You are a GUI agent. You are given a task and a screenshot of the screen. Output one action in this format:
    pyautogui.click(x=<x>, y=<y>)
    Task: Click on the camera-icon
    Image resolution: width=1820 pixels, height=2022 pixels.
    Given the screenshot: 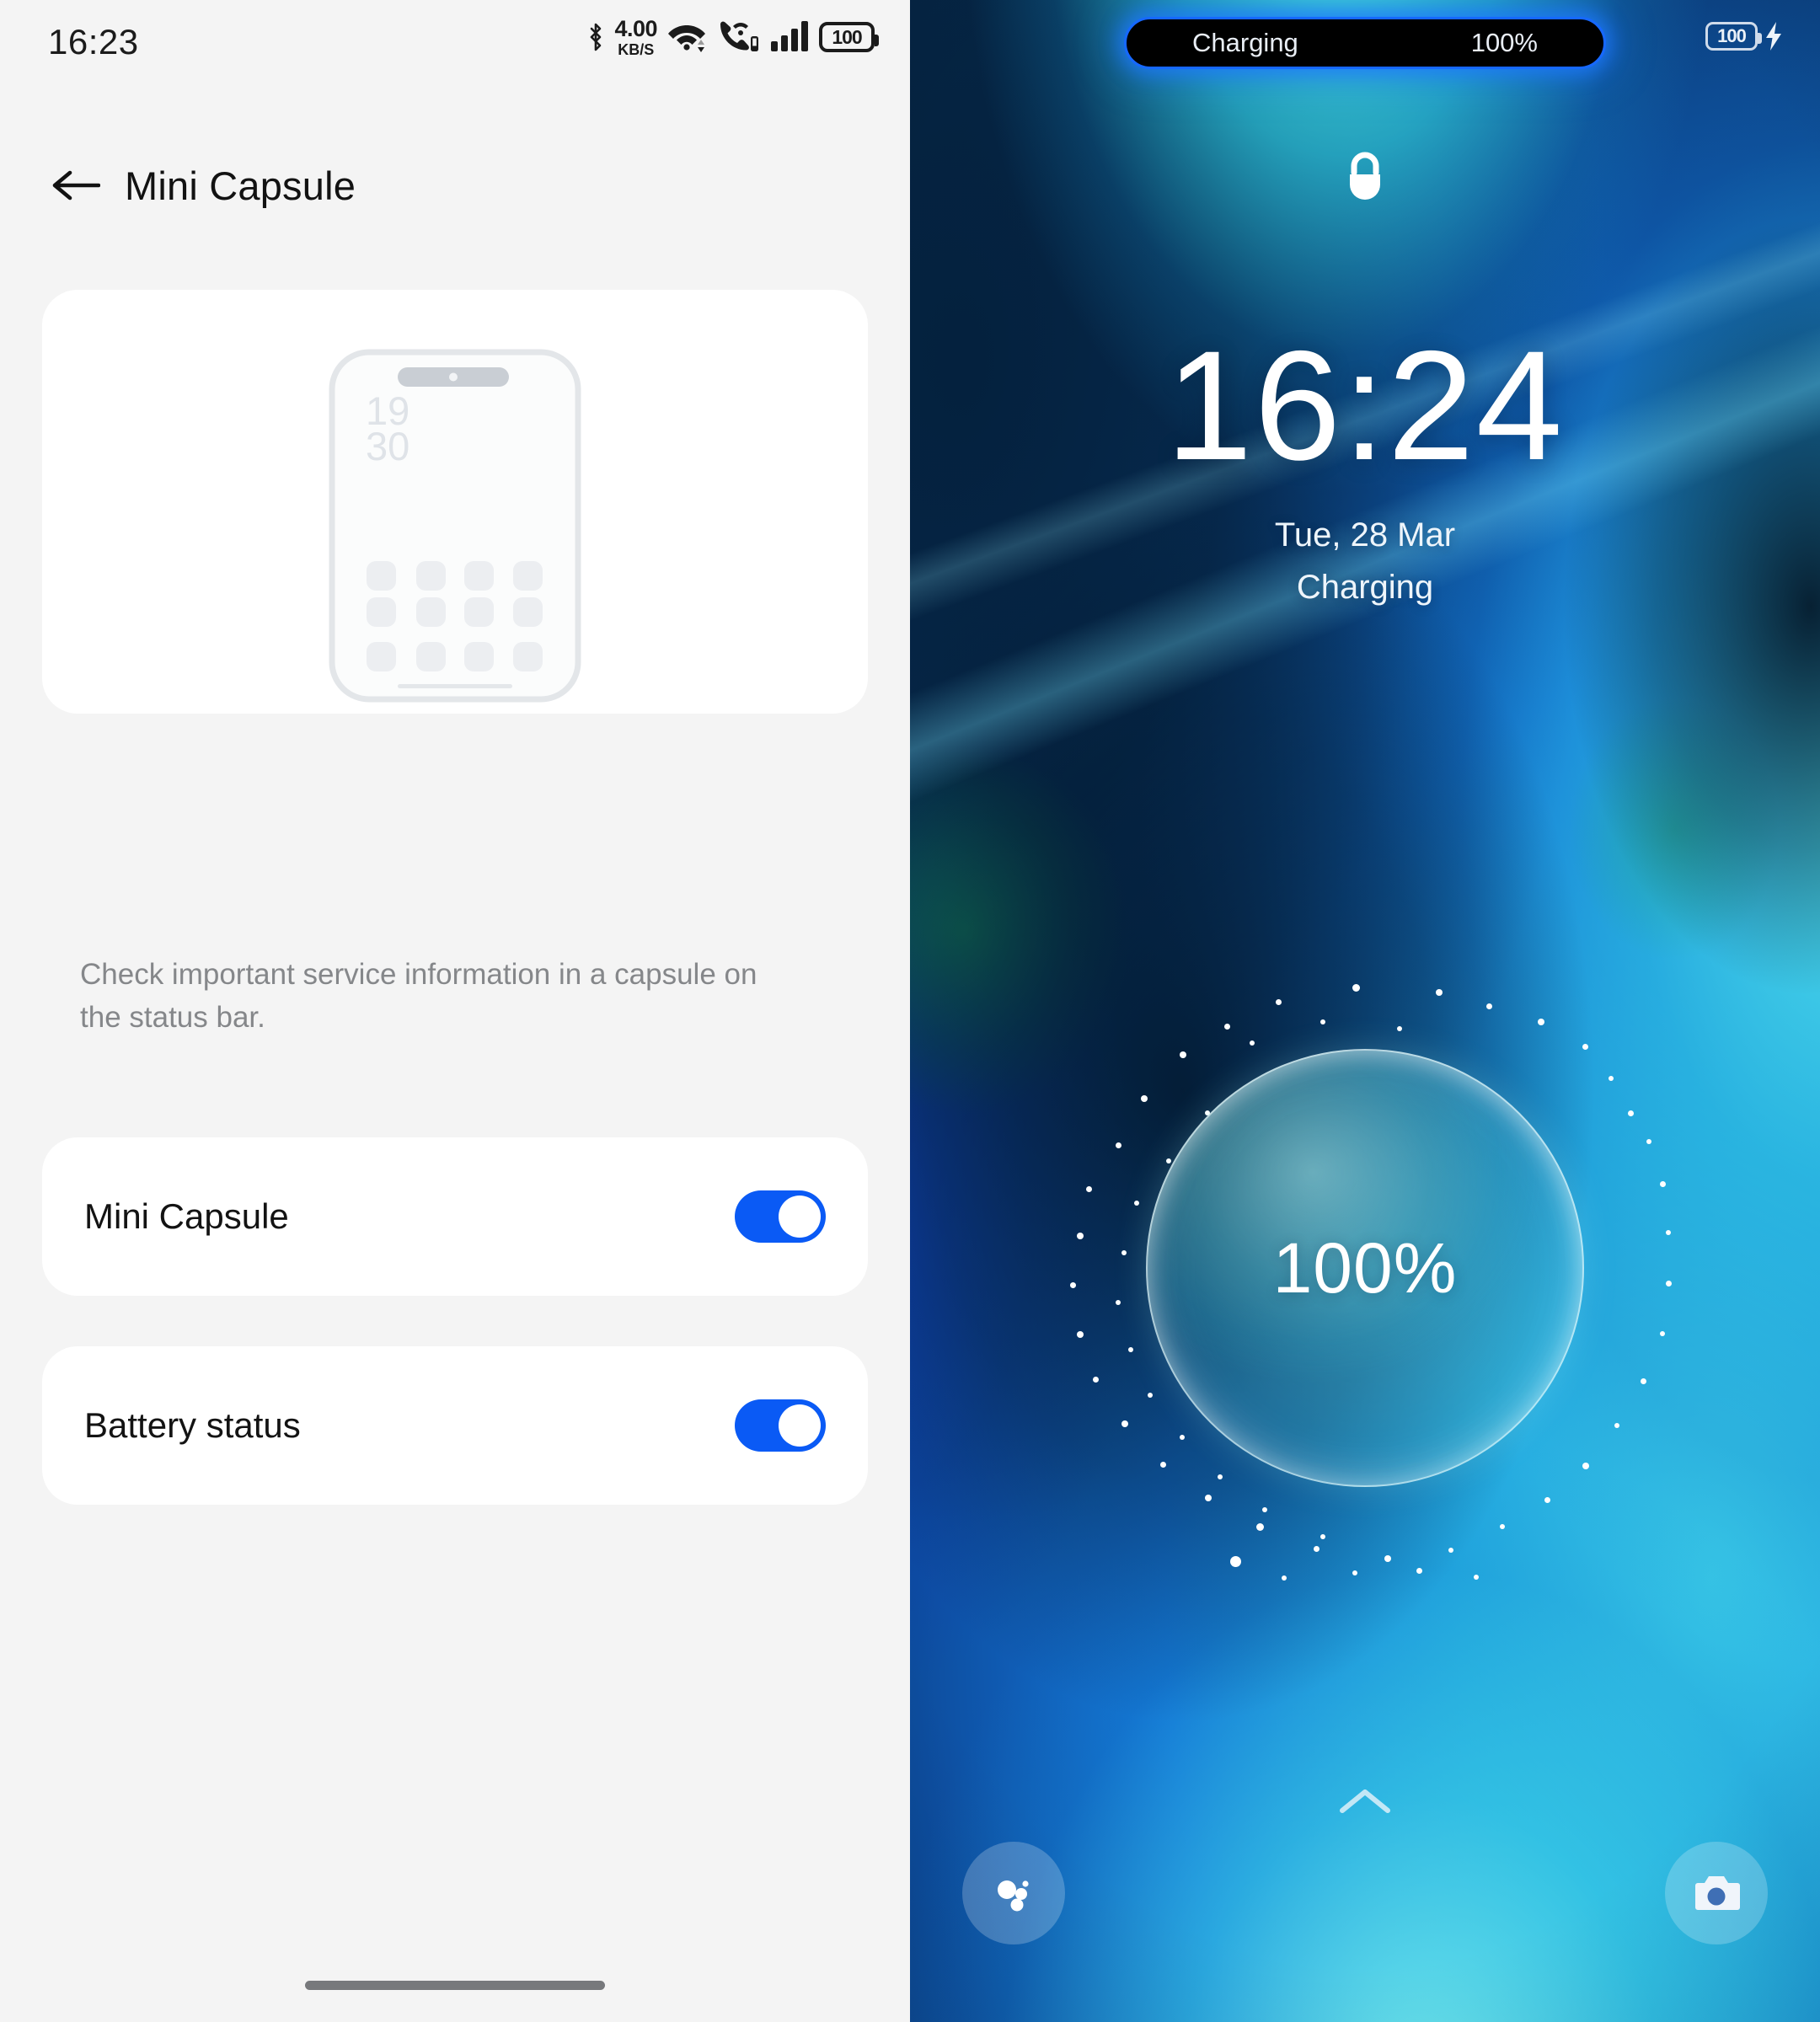 What is the action you would take?
    pyautogui.click(x=1717, y=1893)
    